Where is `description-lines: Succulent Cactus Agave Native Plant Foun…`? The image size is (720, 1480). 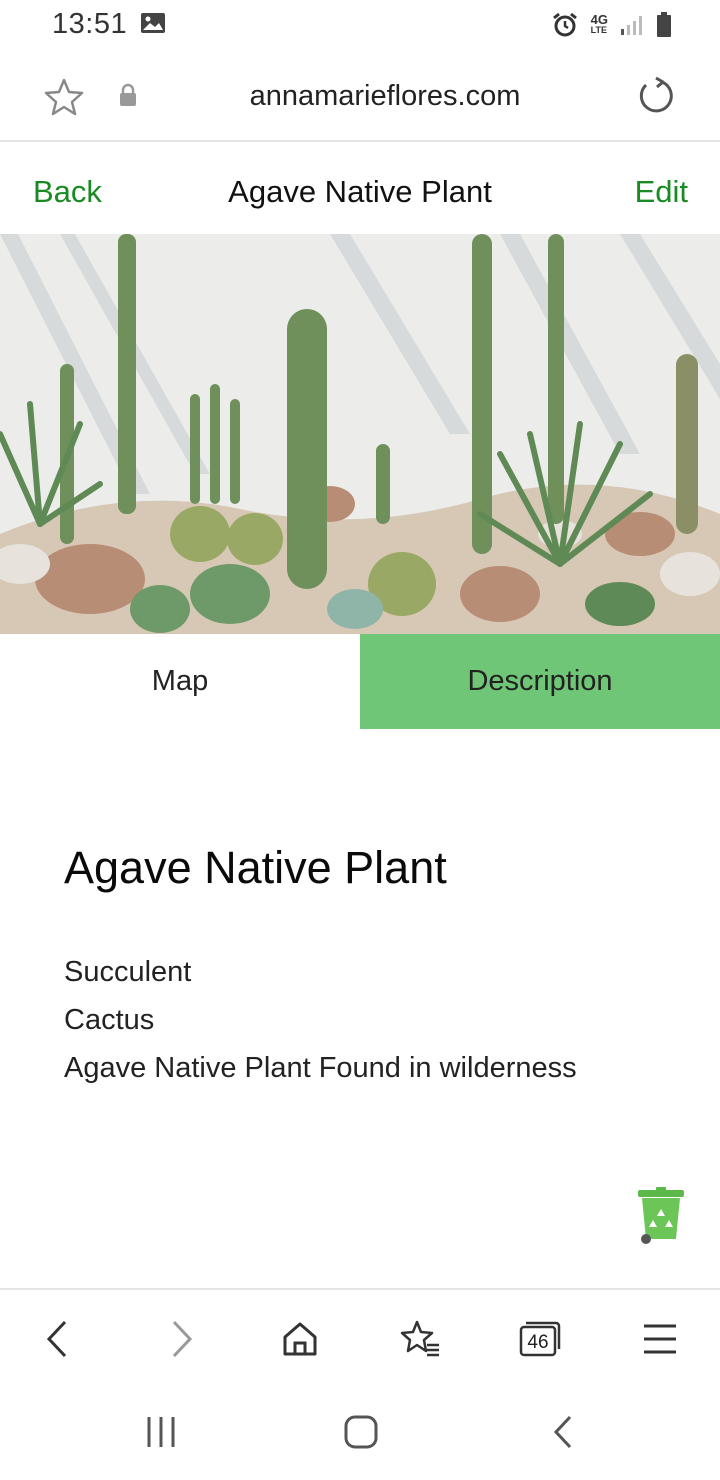
description-lines: Succulent Cactus Agave Native Plant Foun… is located at coordinates (320, 1020).